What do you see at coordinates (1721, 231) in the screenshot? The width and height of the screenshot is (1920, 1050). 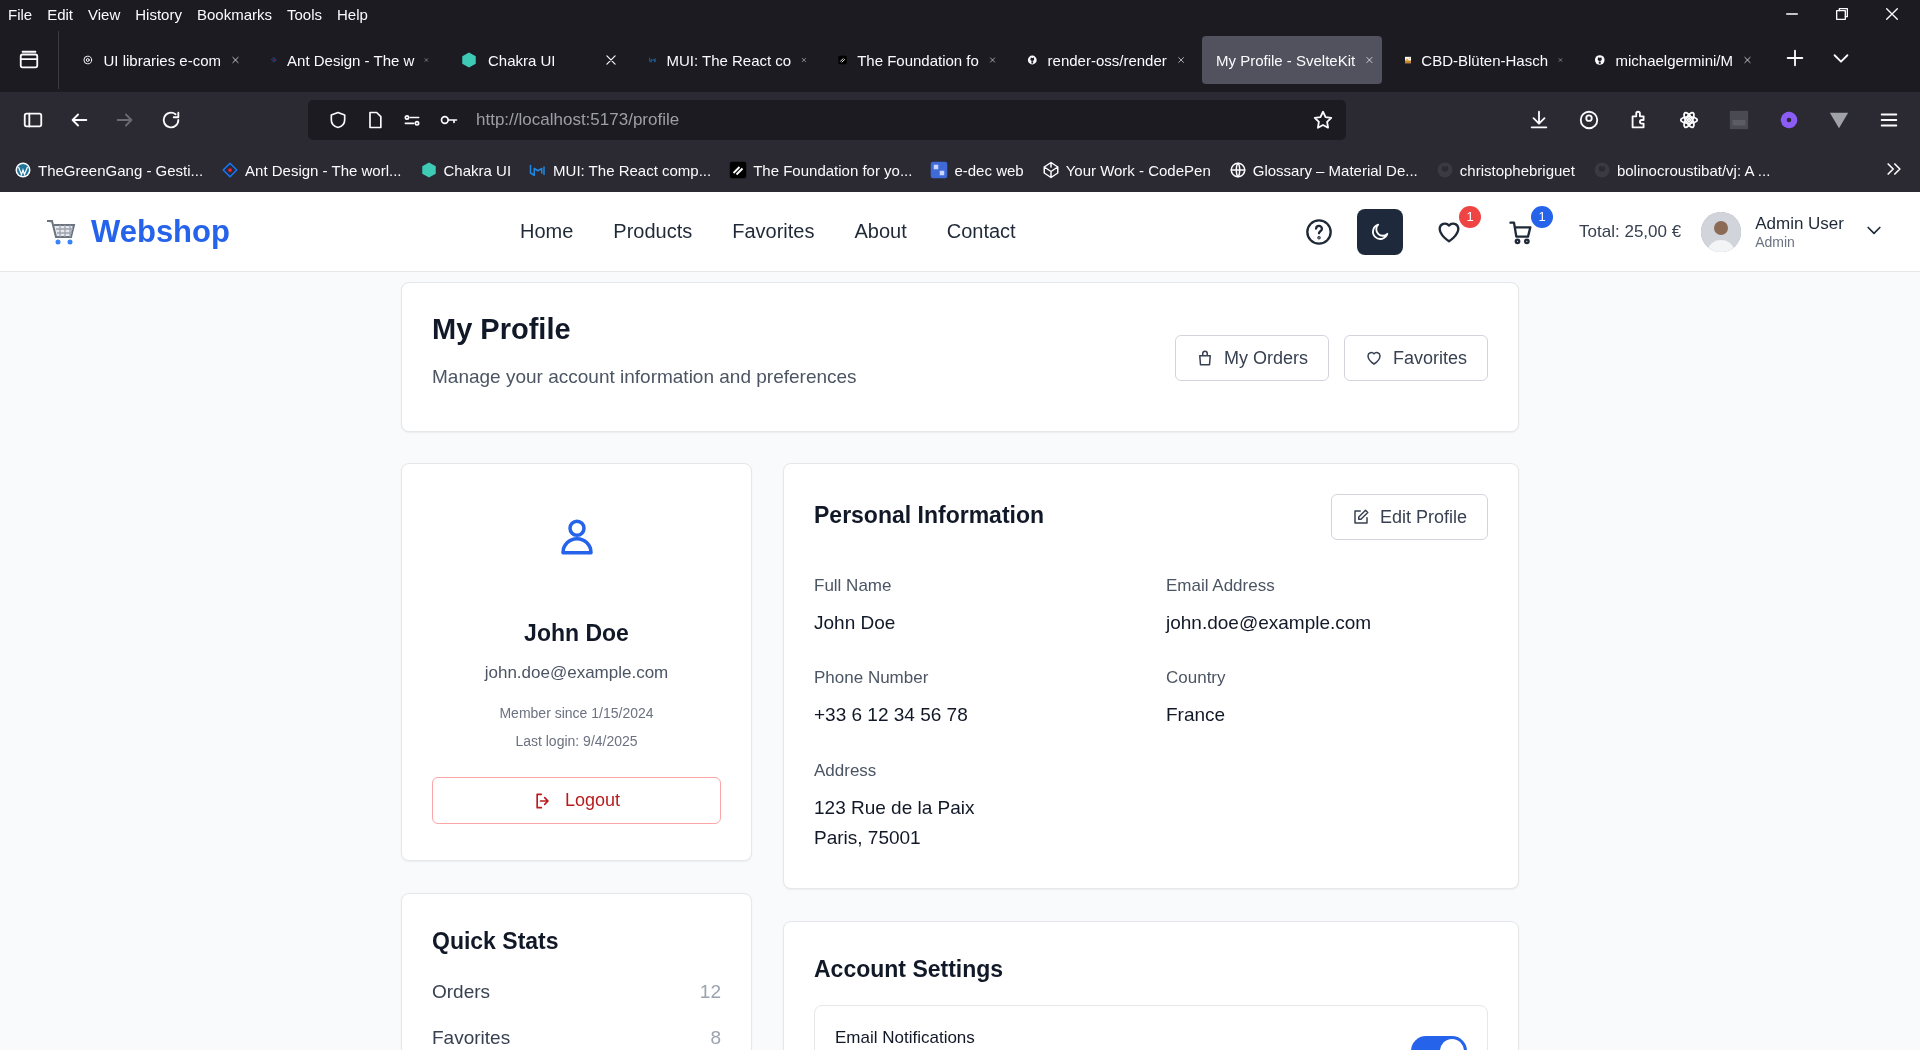 I see `avatar` at bounding box center [1721, 231].